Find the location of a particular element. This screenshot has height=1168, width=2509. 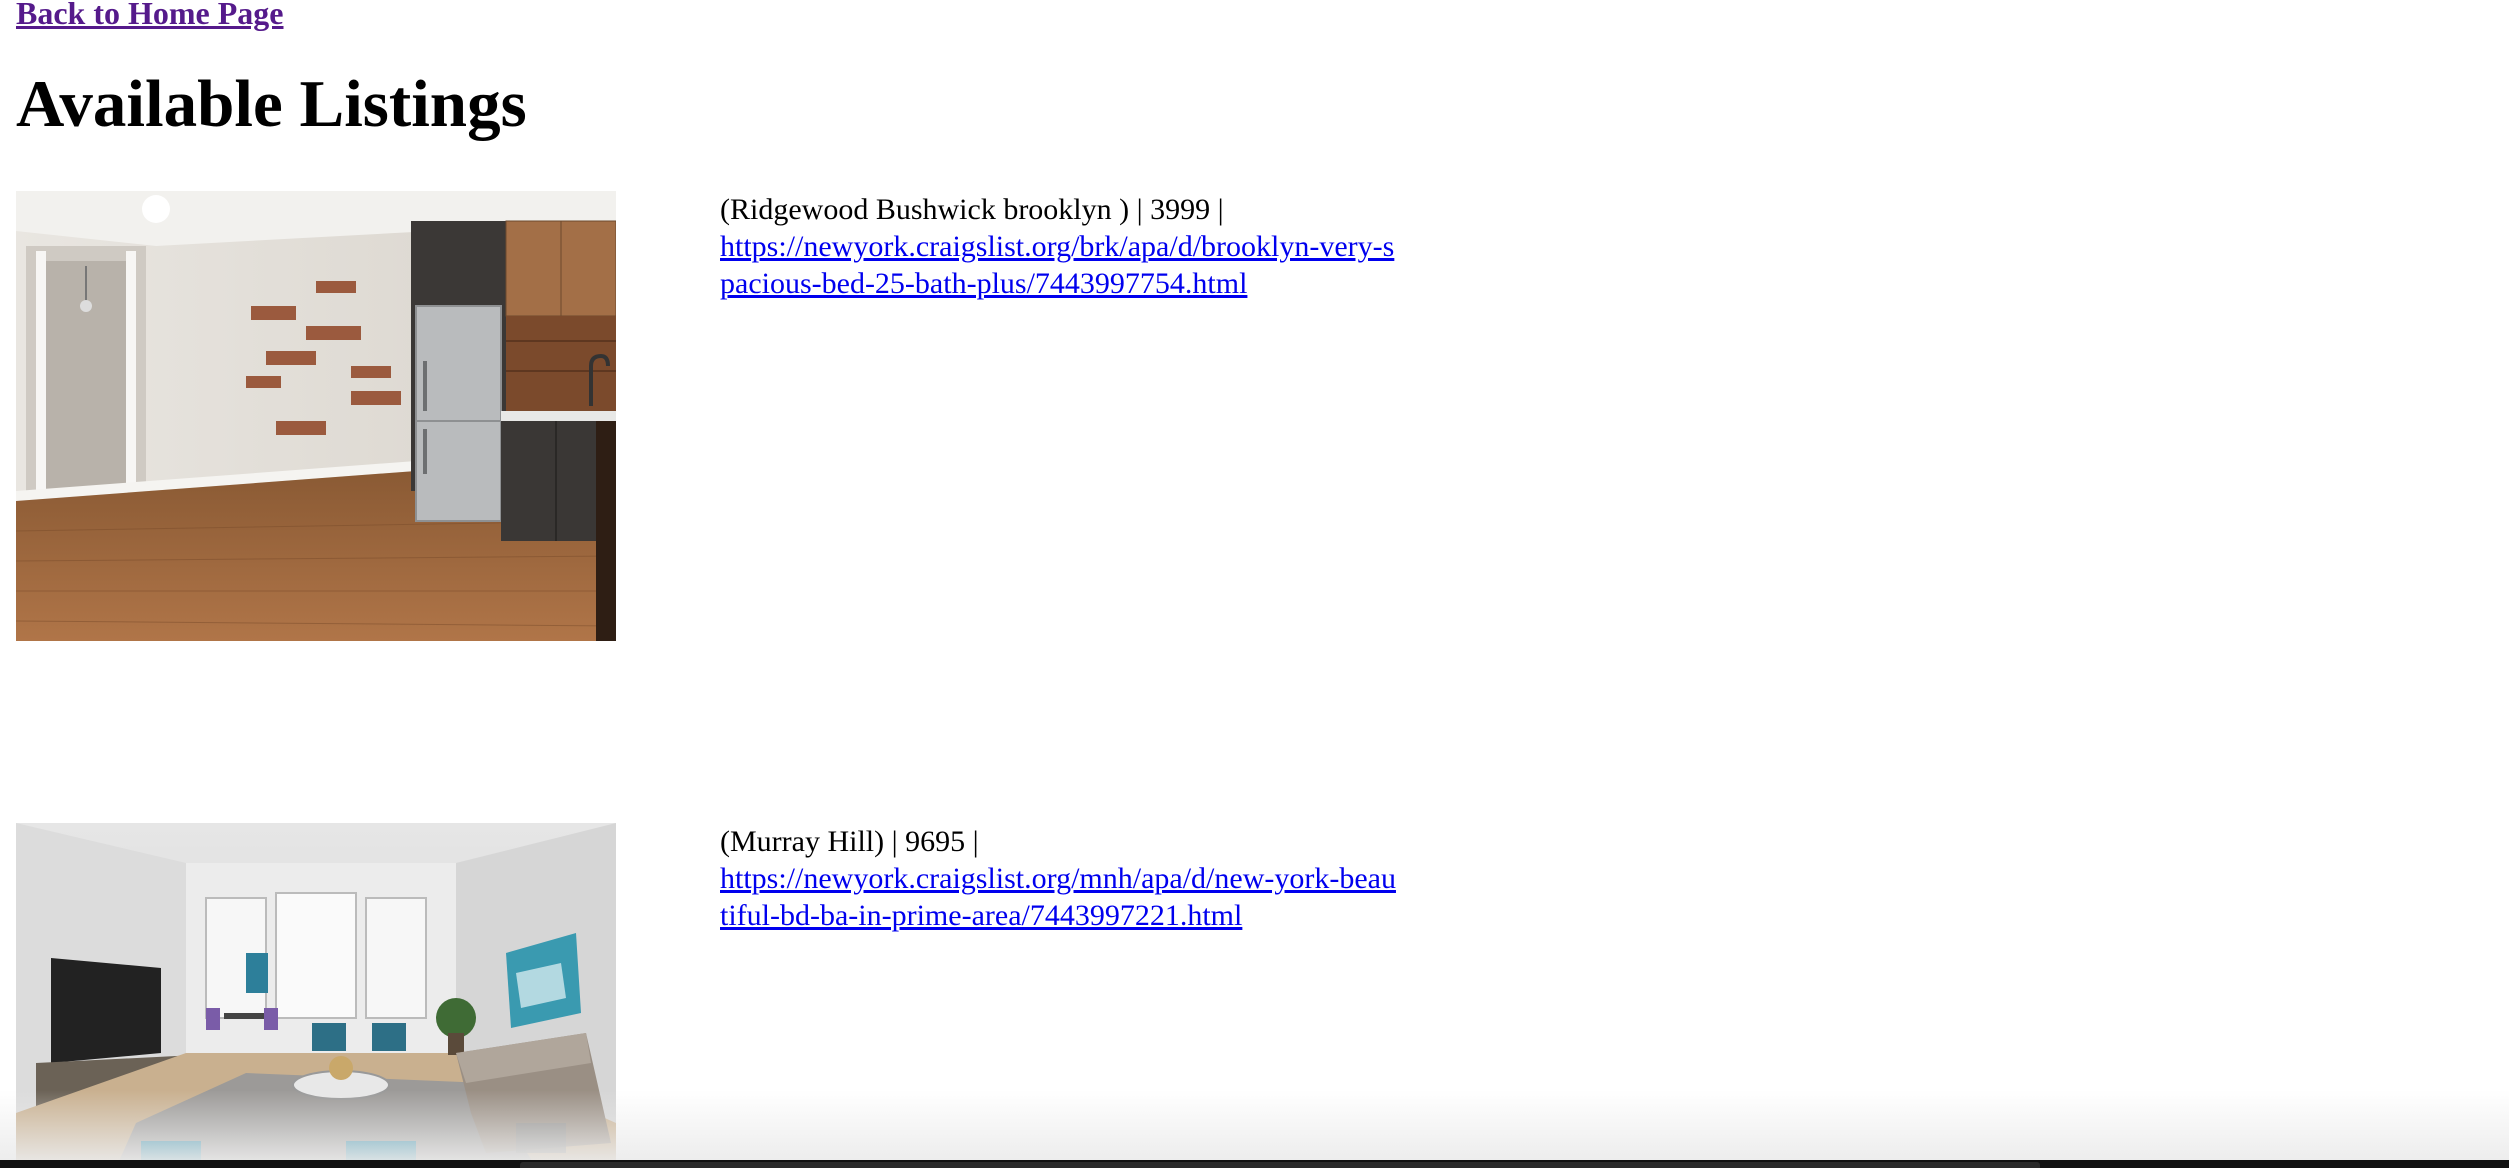

apartment-living-room-image is located at coordinates (316, 995).